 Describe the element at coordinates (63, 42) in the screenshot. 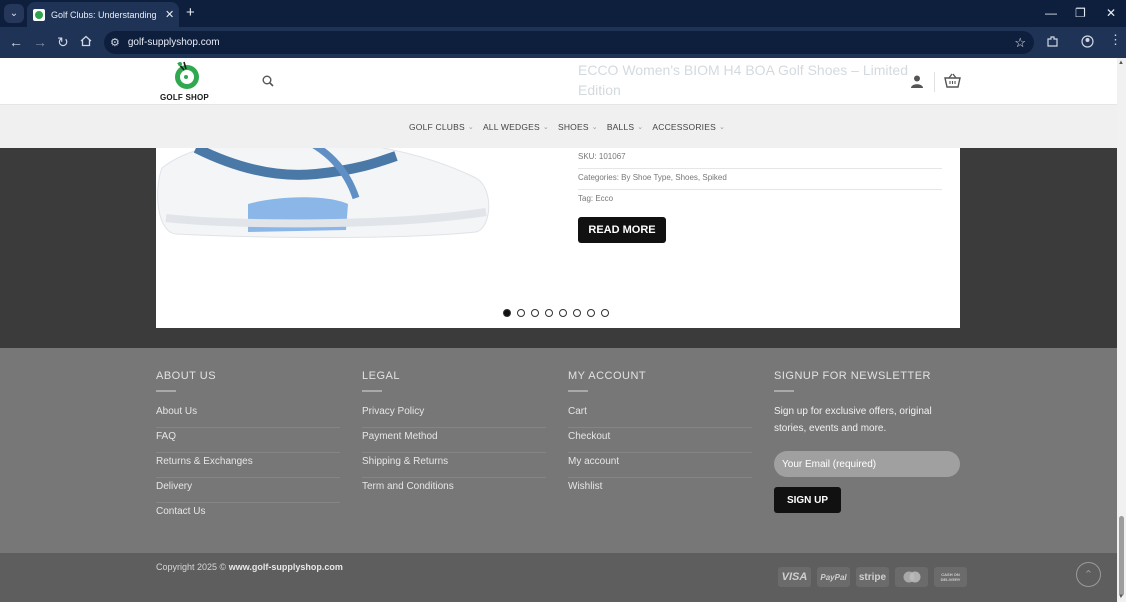

I see `reload-icon: ↻` at that location.